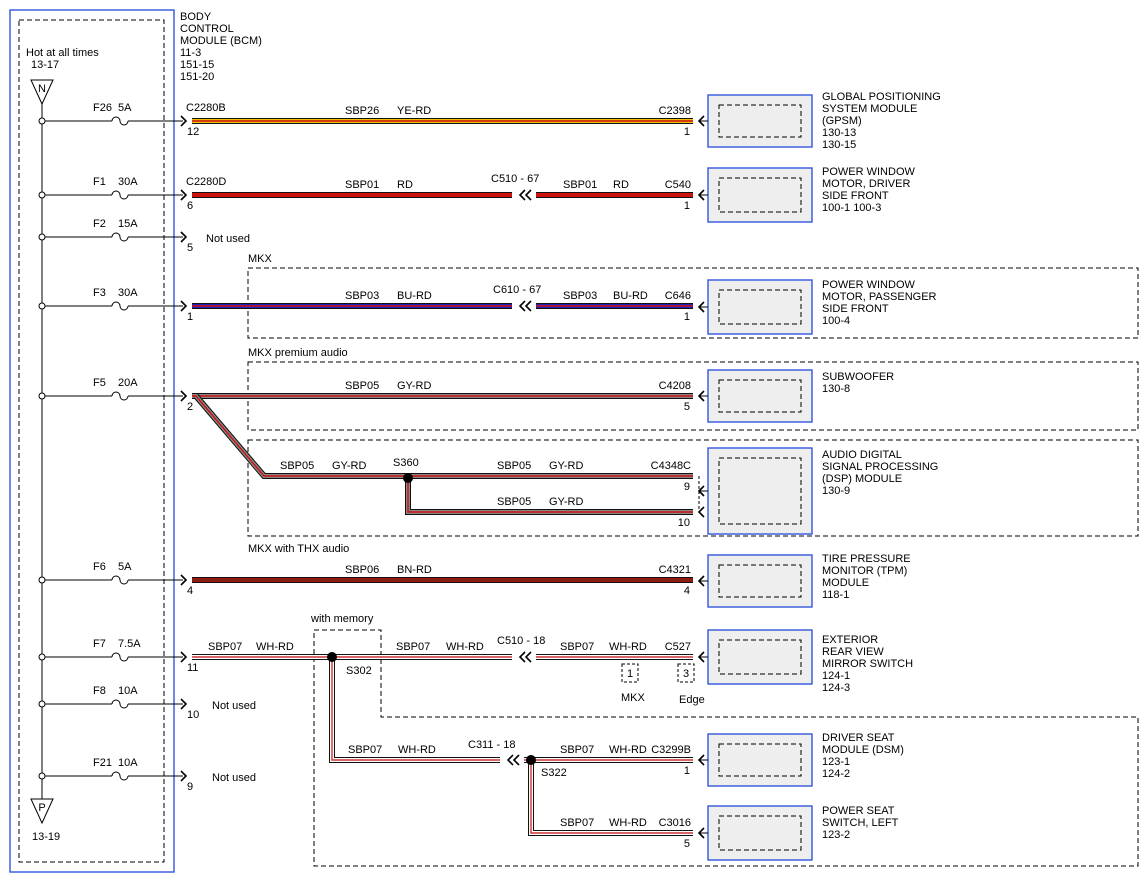 This screenshot has height=880, width=1148. Describe the element at coordinates (671, 466) in the screenshot. I see `device-connector-label: C4348C` at that location.